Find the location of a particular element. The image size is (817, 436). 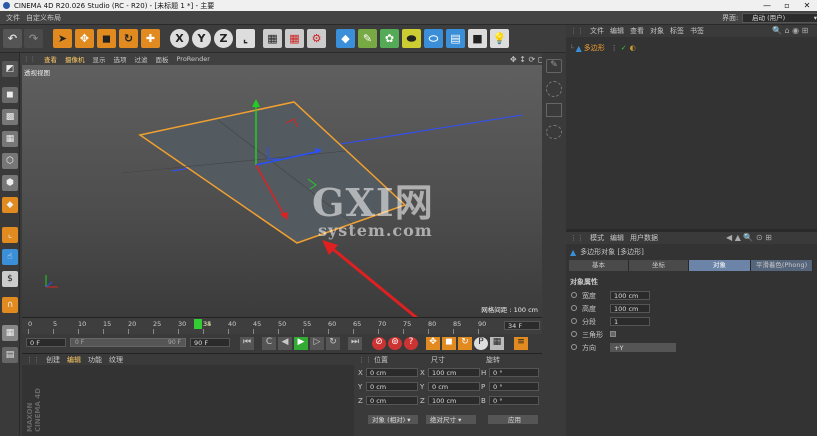

structure-tab-icon is located at coordinates (554, 110).